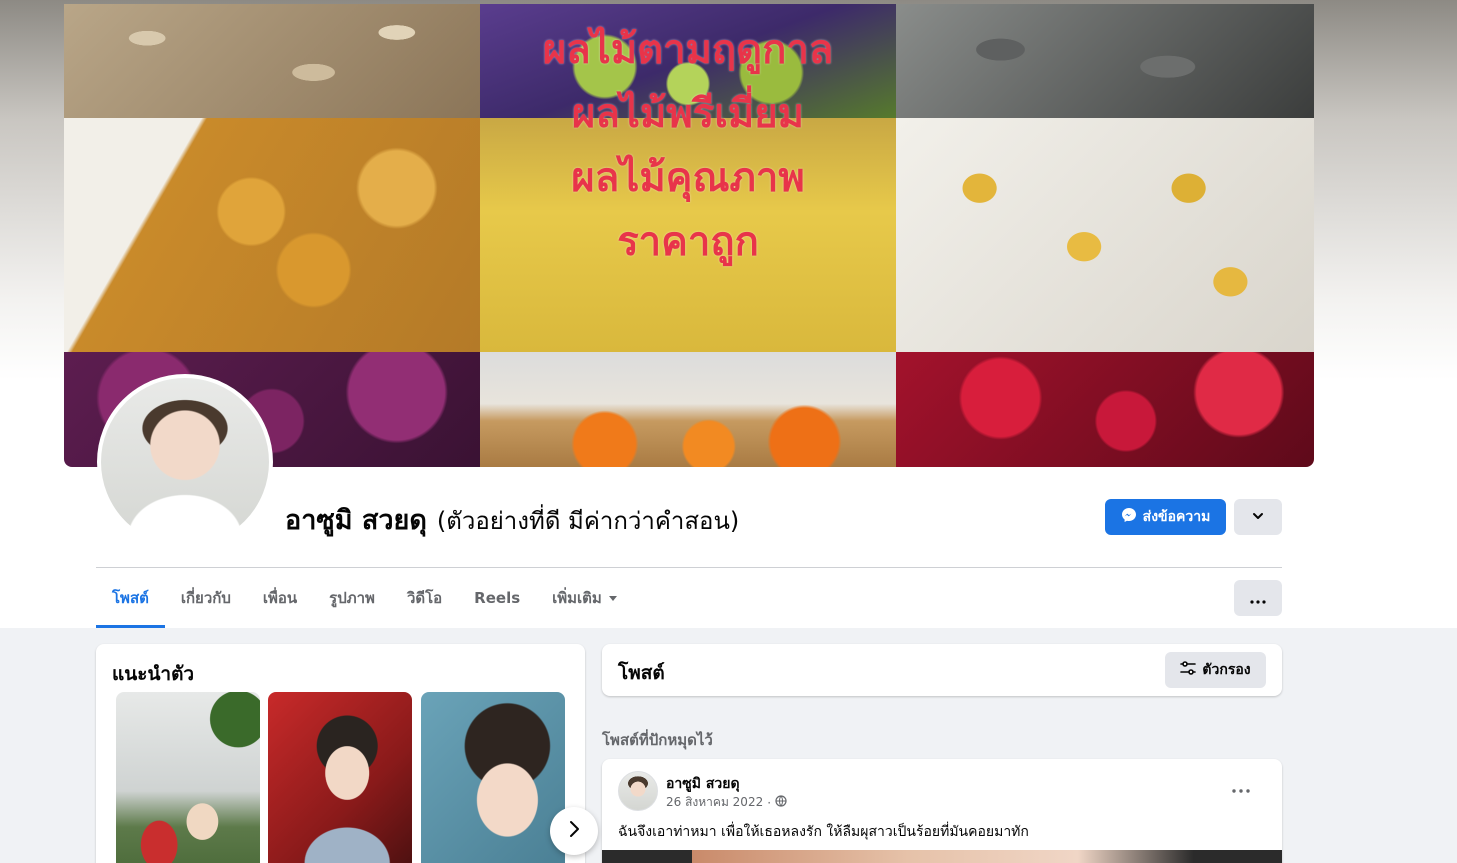  Describe the element at coordinates (577, 598) in the screenshot. I see `tab-label: เพิ่มเติม` at that location.